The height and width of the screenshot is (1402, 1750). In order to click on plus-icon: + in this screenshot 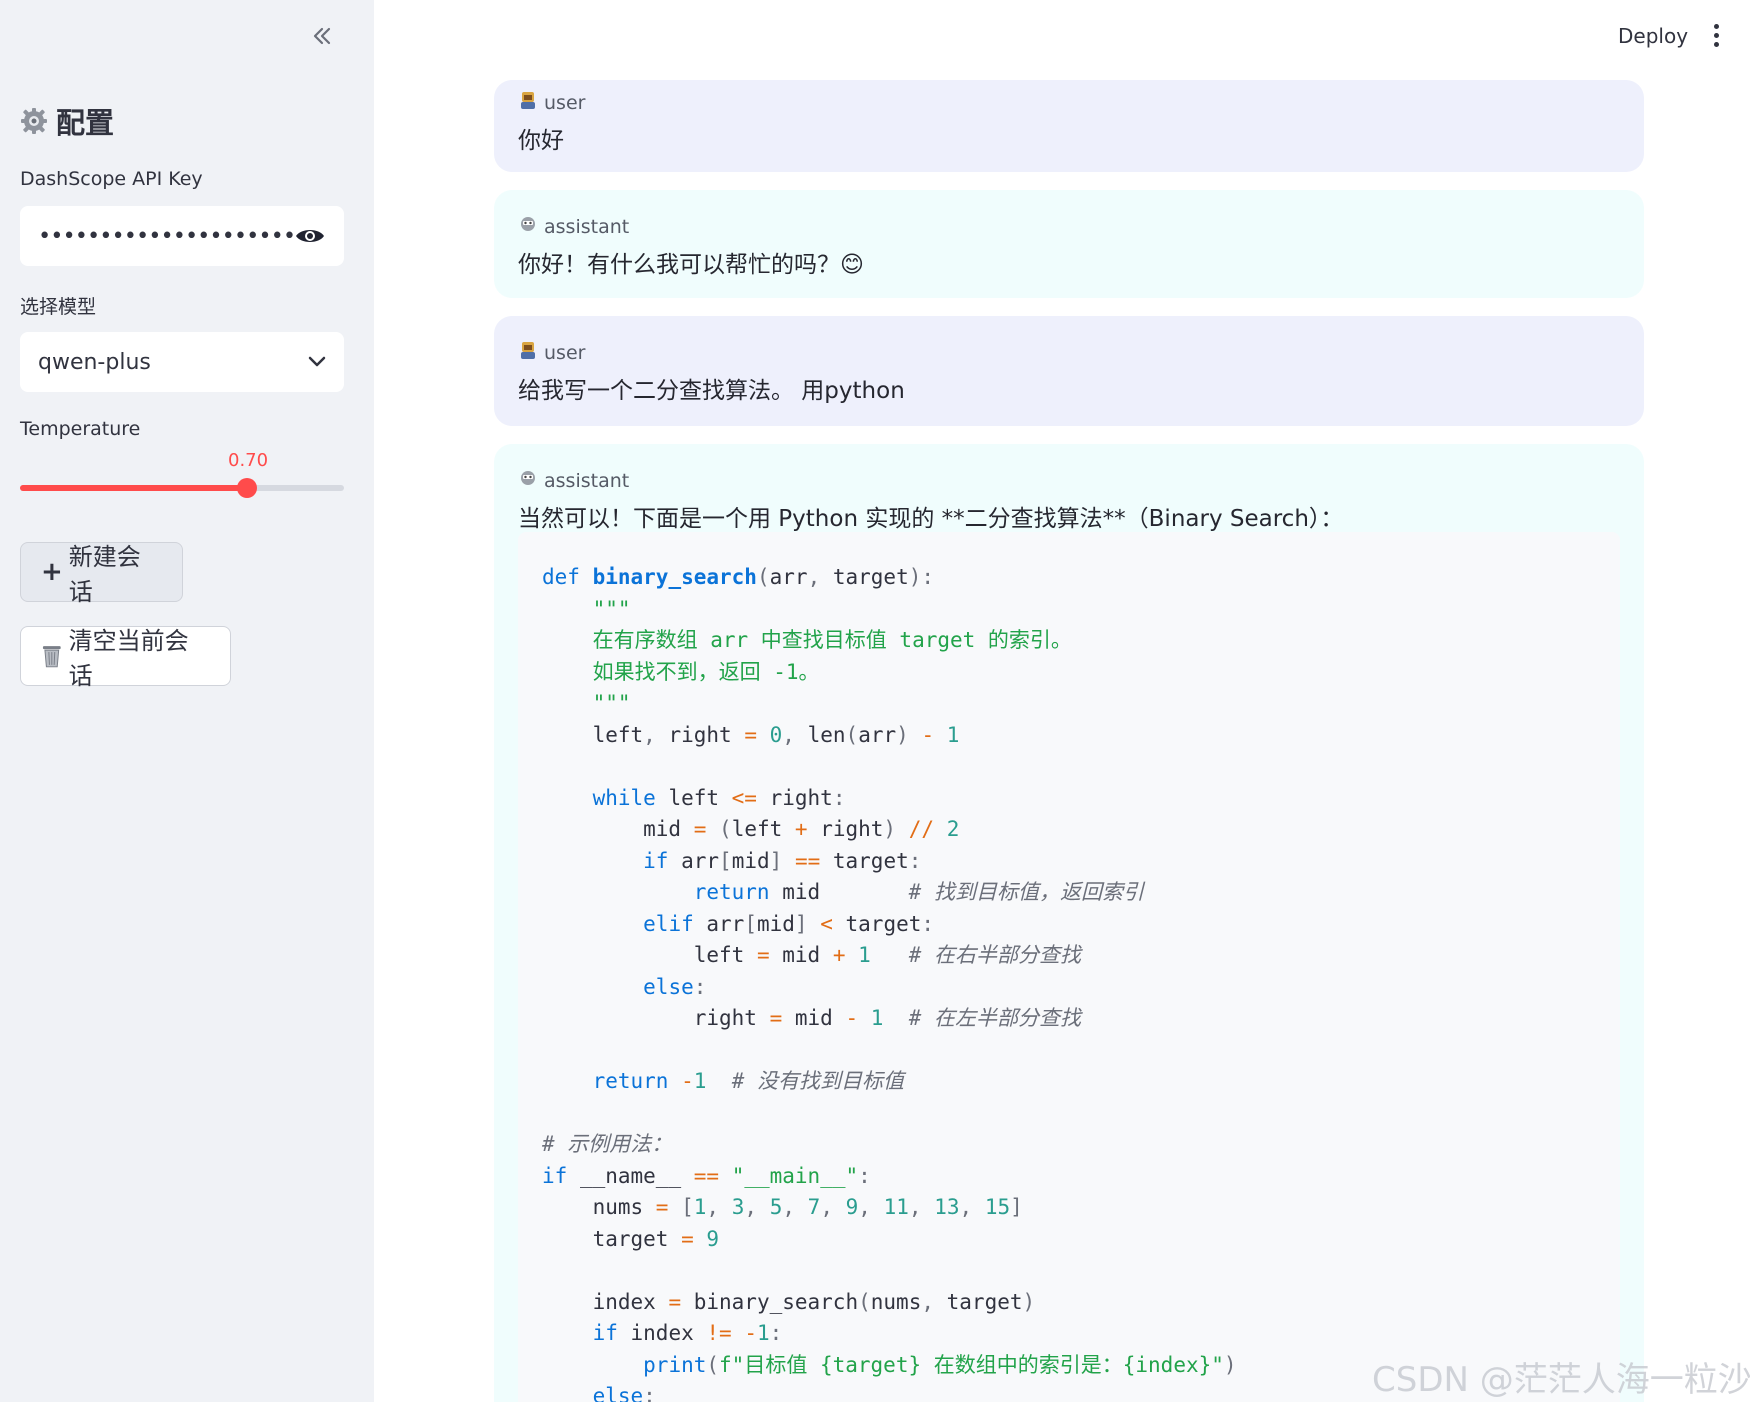, I will do `click(52, 572)`.